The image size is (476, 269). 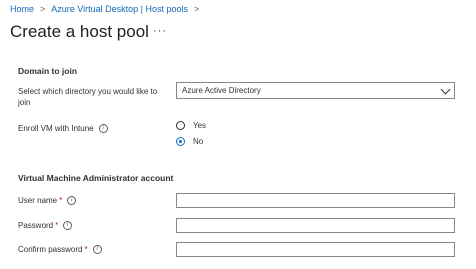 What do you see at coordinates (48, 71) in the screenshot?
I see `domain-section-heading: Domain to join` at bounding box center [48, 71].